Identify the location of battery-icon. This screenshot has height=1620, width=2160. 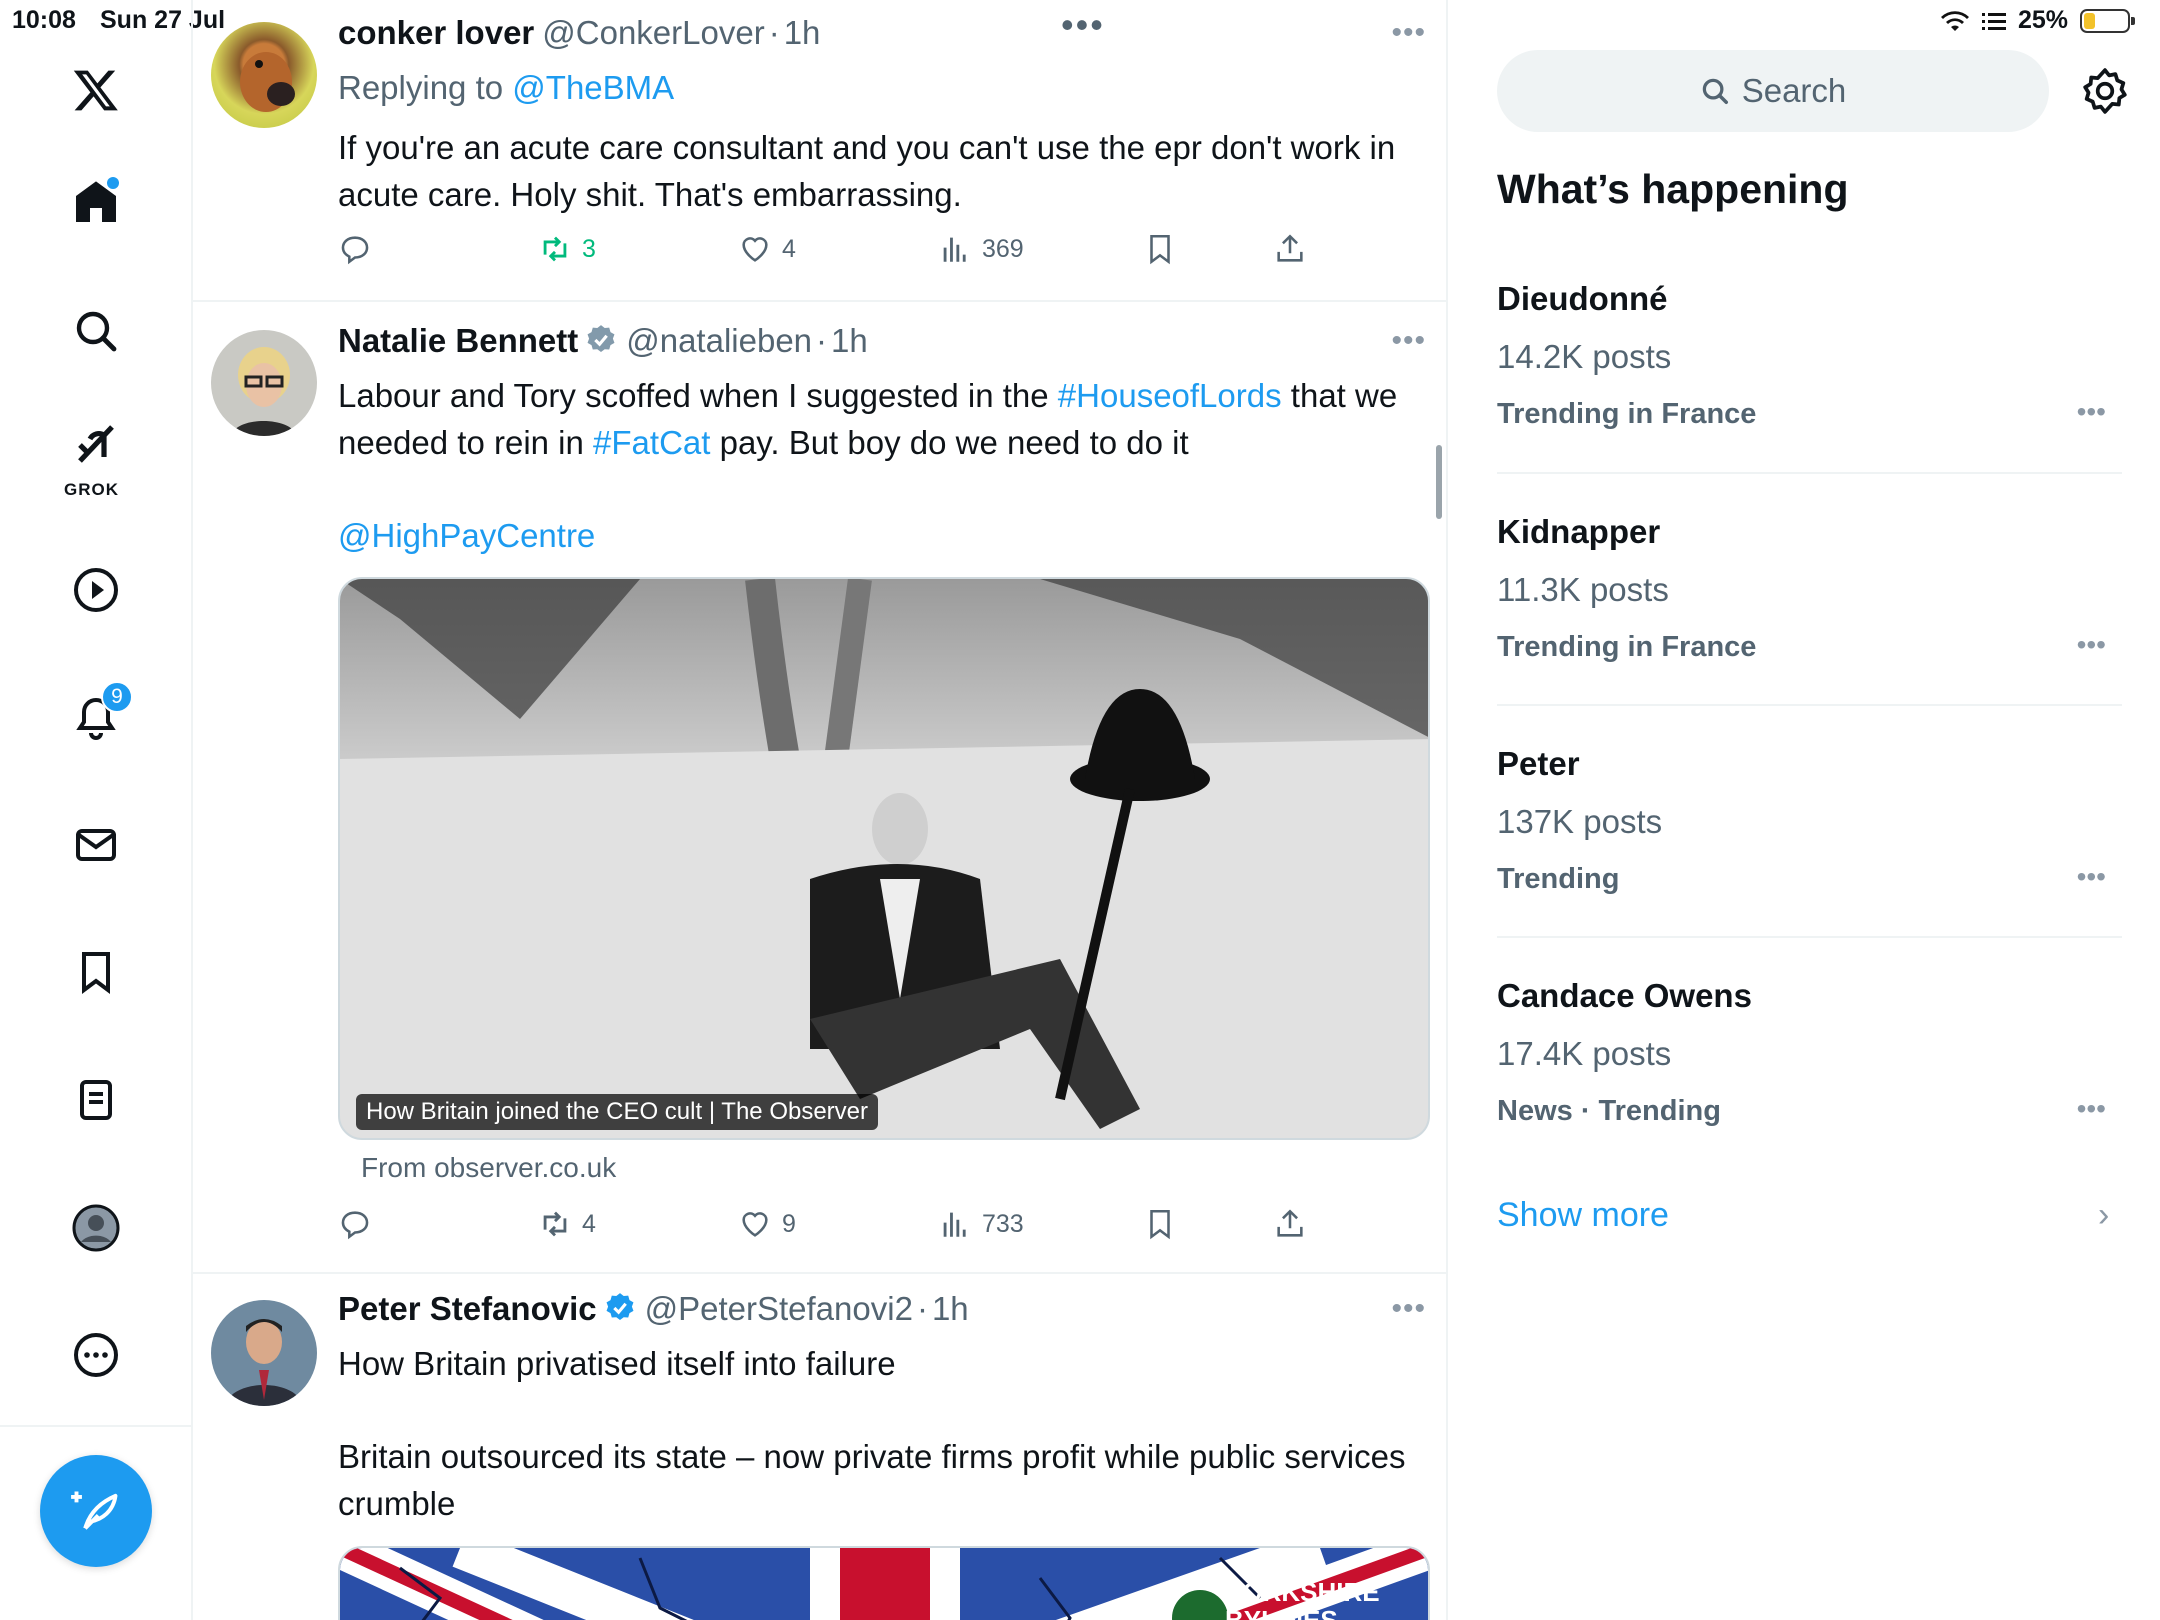
(2107, 20).